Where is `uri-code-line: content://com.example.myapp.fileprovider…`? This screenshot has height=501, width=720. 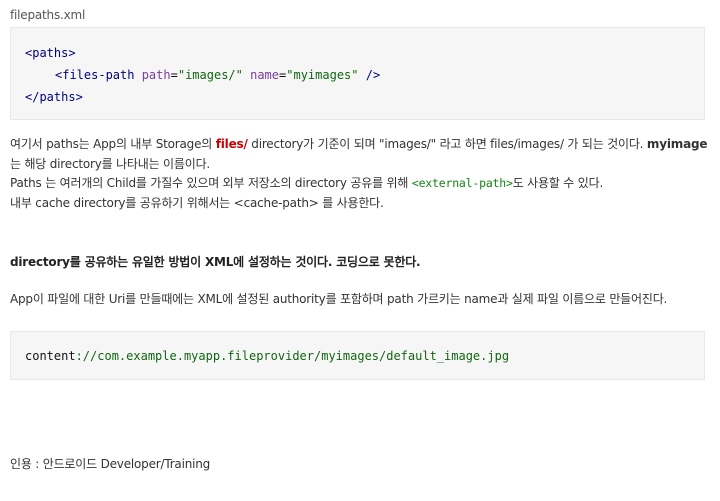 uri-code-line: content://com.example.myapp.fileprovider… is located at coordinates (357, 356).